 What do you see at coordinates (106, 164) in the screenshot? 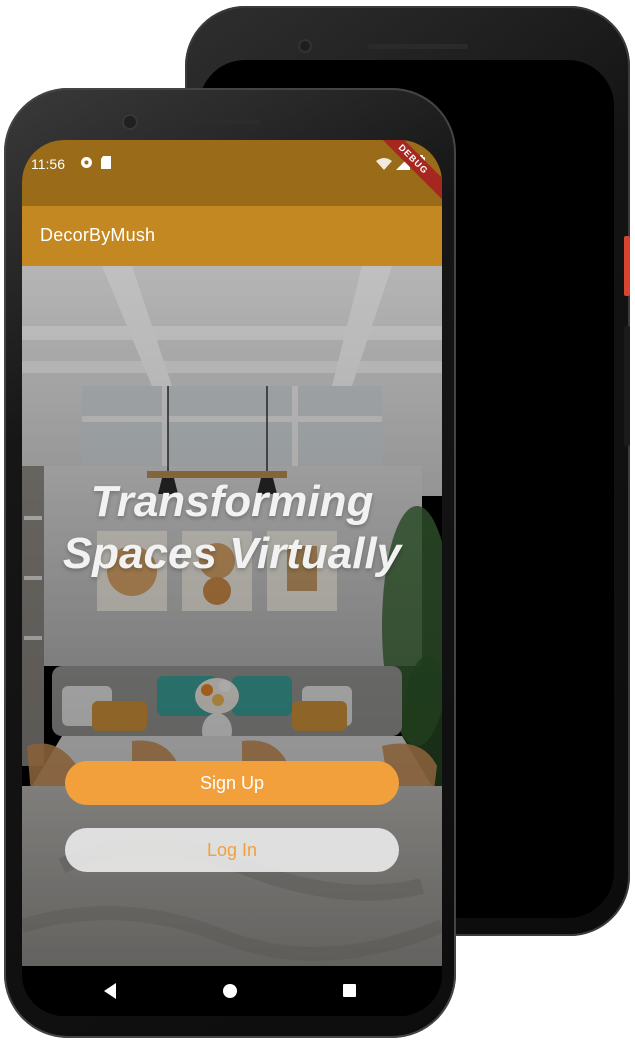
I see `sd-card-icon` at bounding box center [106, 164].